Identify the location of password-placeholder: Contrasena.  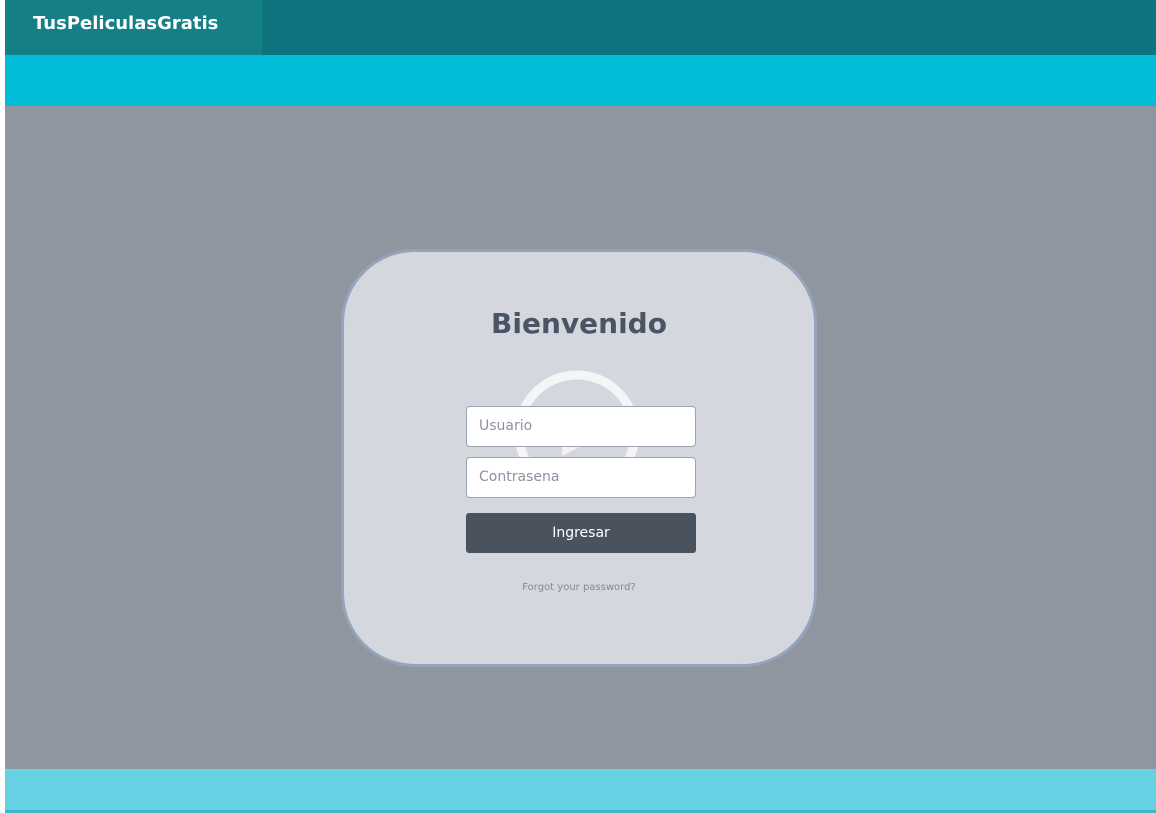
(519, 477).